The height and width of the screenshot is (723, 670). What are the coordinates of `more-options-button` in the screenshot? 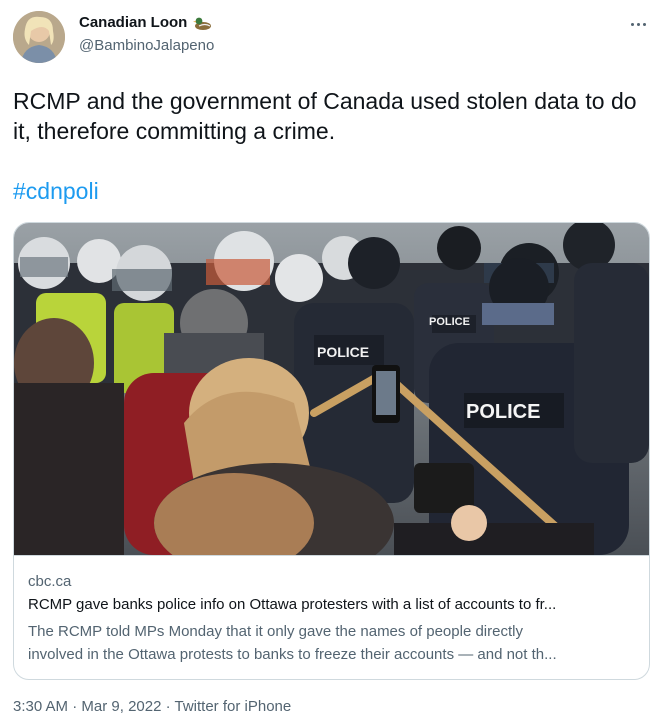 It's located at (638, 24).